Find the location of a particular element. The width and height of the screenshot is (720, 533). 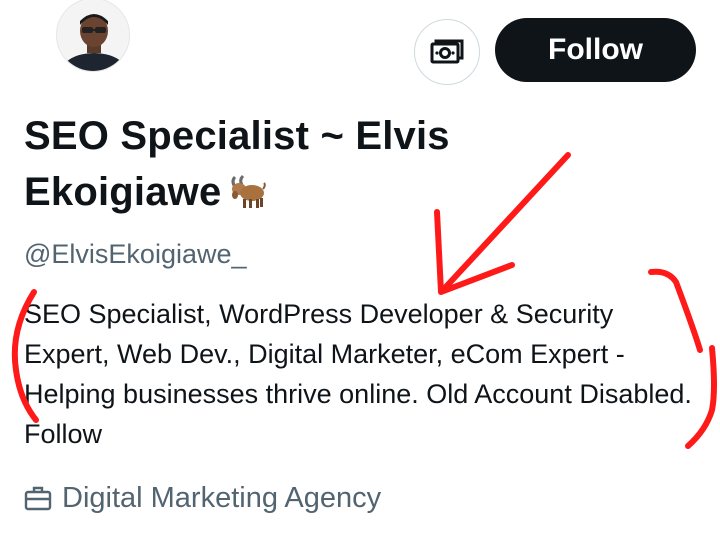

avatar-photo is located at coordinates (93, 35).